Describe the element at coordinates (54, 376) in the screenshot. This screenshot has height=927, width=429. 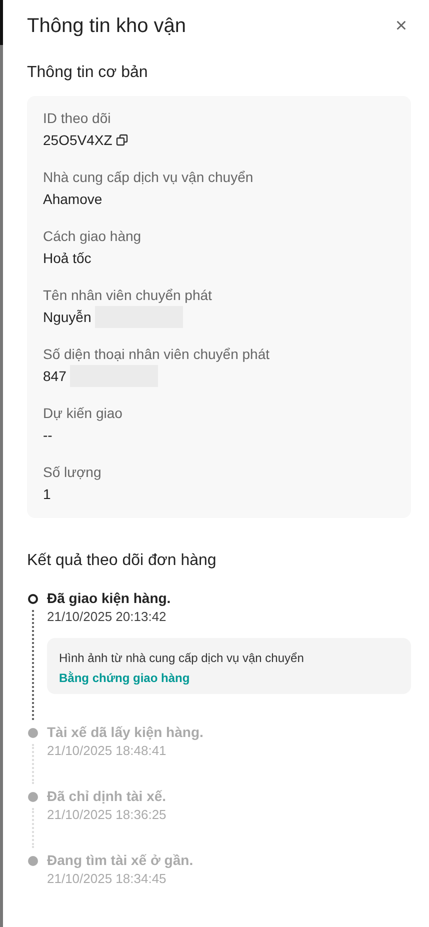
I see `field-value: 847` at that location.